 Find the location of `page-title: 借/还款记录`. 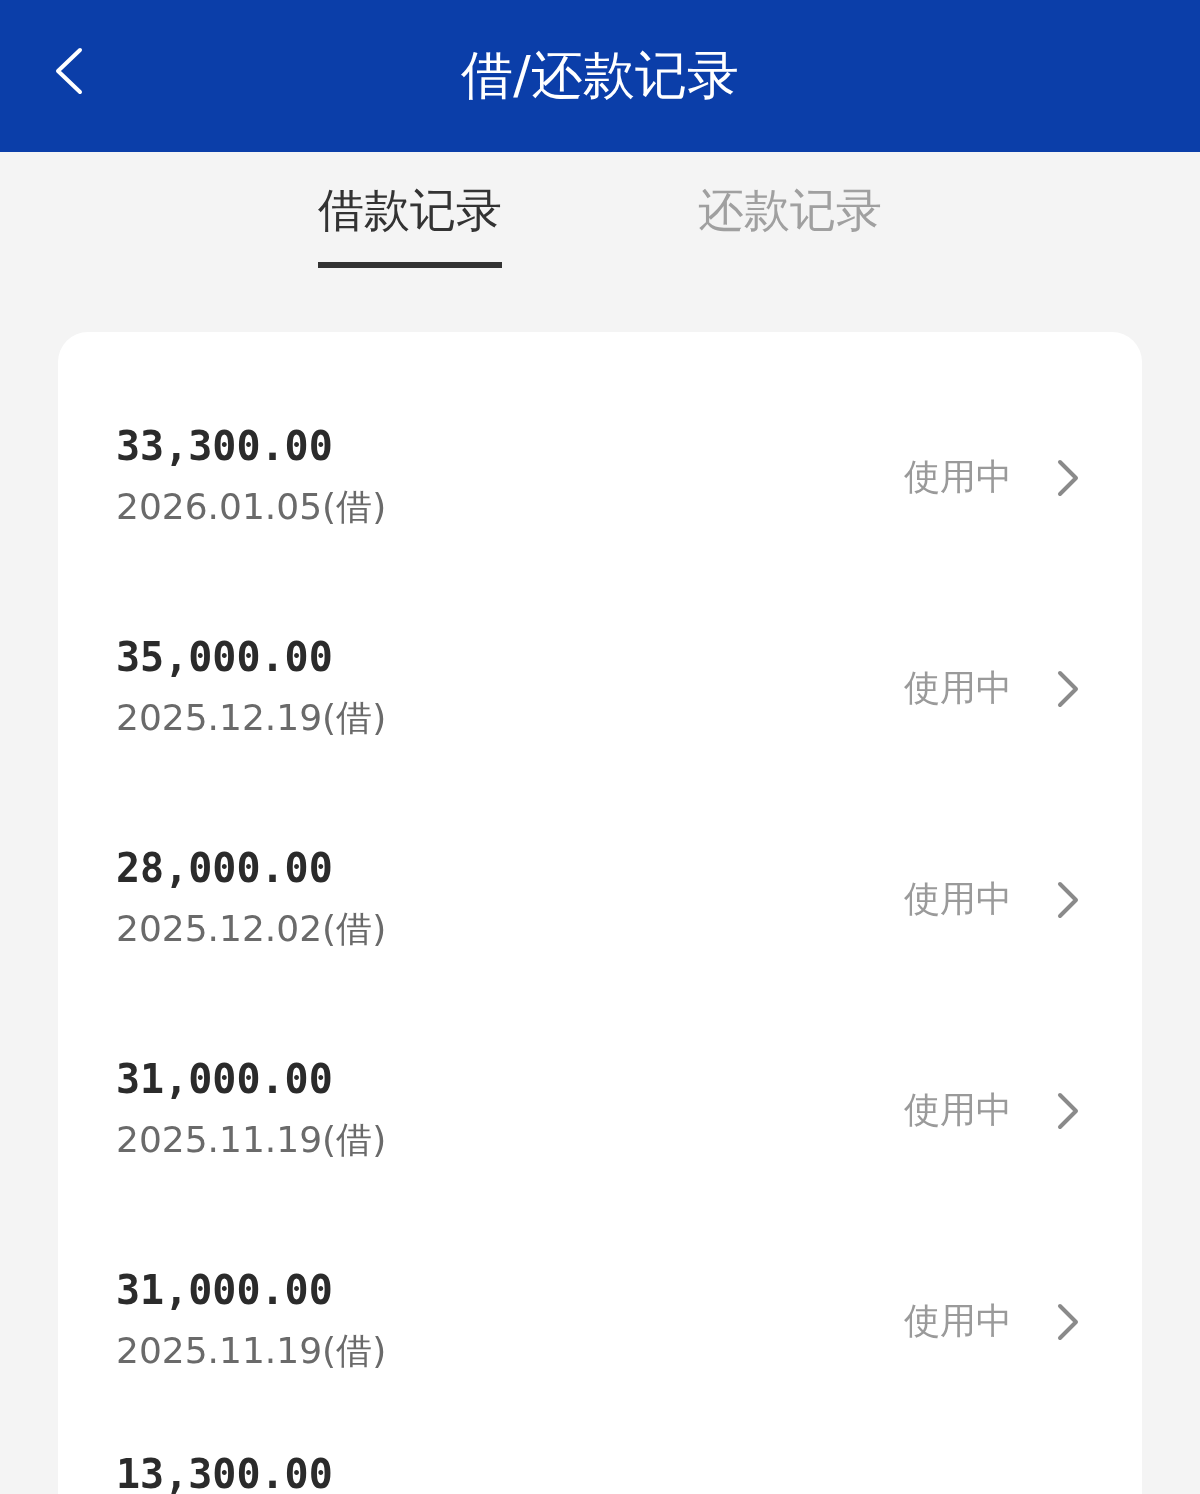

page-title: 借/还款记录 is located at coordinates (600, 75).